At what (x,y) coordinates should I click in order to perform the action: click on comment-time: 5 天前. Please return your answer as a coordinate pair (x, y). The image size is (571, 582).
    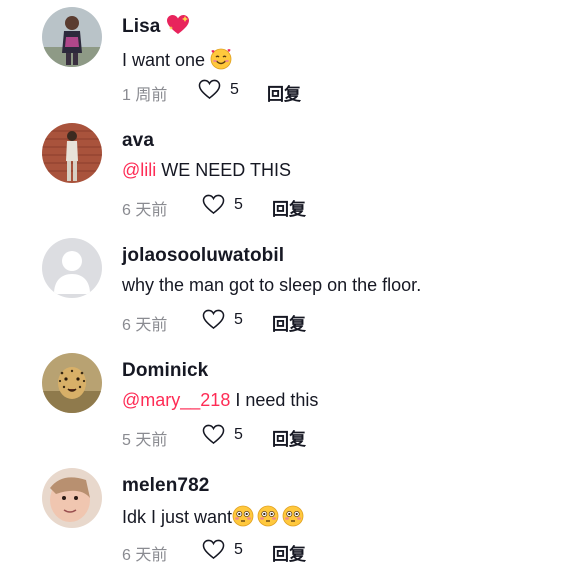
    Looking at the image, I should click on (145, 440).